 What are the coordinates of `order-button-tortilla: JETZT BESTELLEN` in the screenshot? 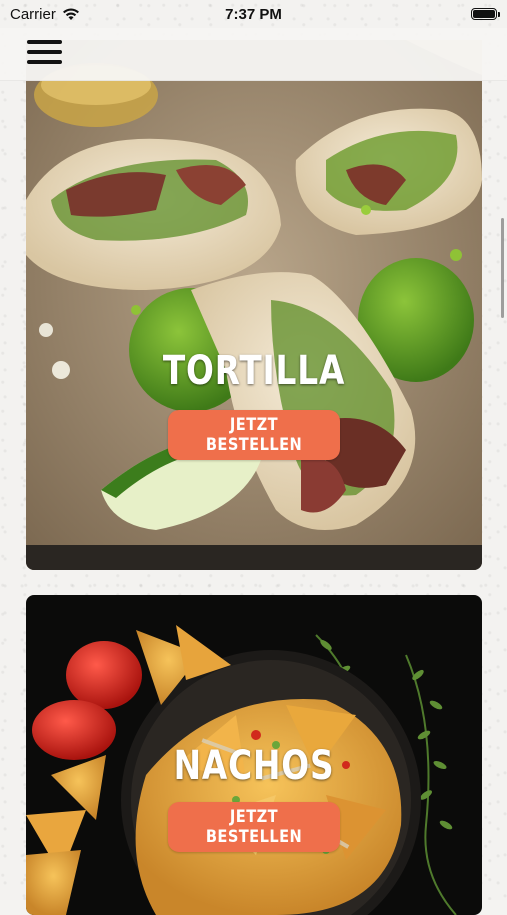 It's located at (254, 435).